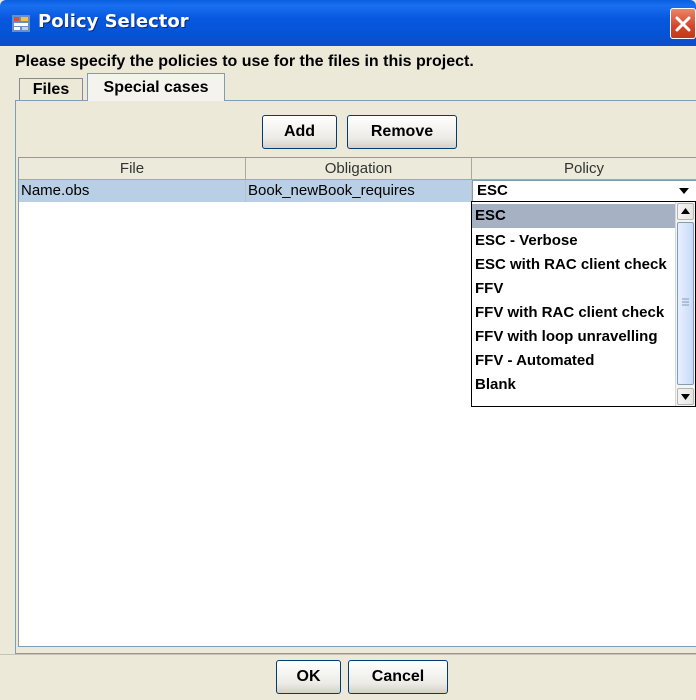 This screenshot has width=696, height=700. I want to click on table-row: Name.obs Book_newBook_requires ESC, so click(357, 191).